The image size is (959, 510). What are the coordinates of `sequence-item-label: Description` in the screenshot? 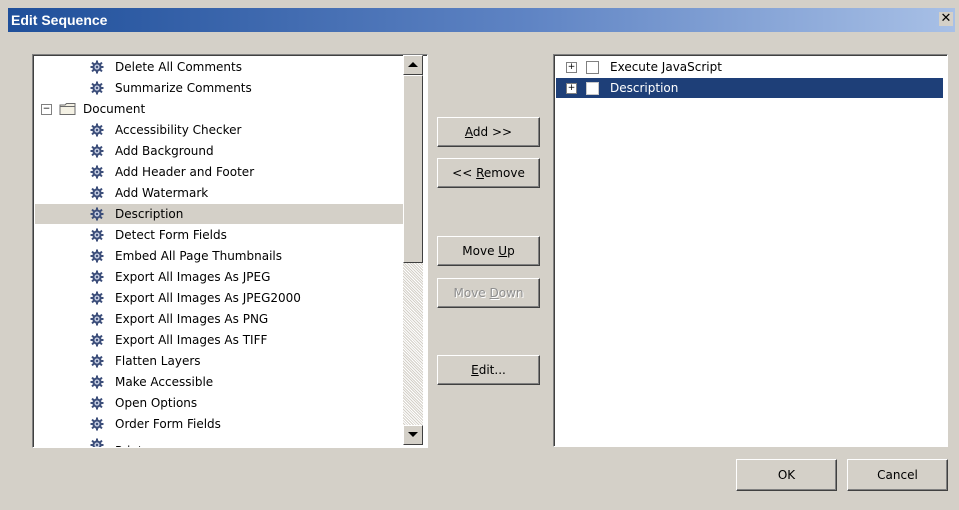 It's located at (644, 88).